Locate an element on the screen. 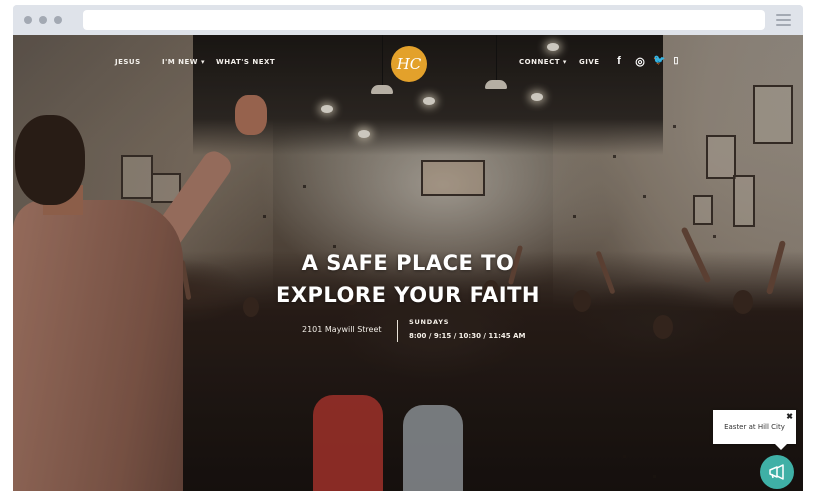 The width and height of the screenshot is (813, 491). hero-headline-line2: EXPLORE YOUR FAITH is located at coordinates (408, 295).